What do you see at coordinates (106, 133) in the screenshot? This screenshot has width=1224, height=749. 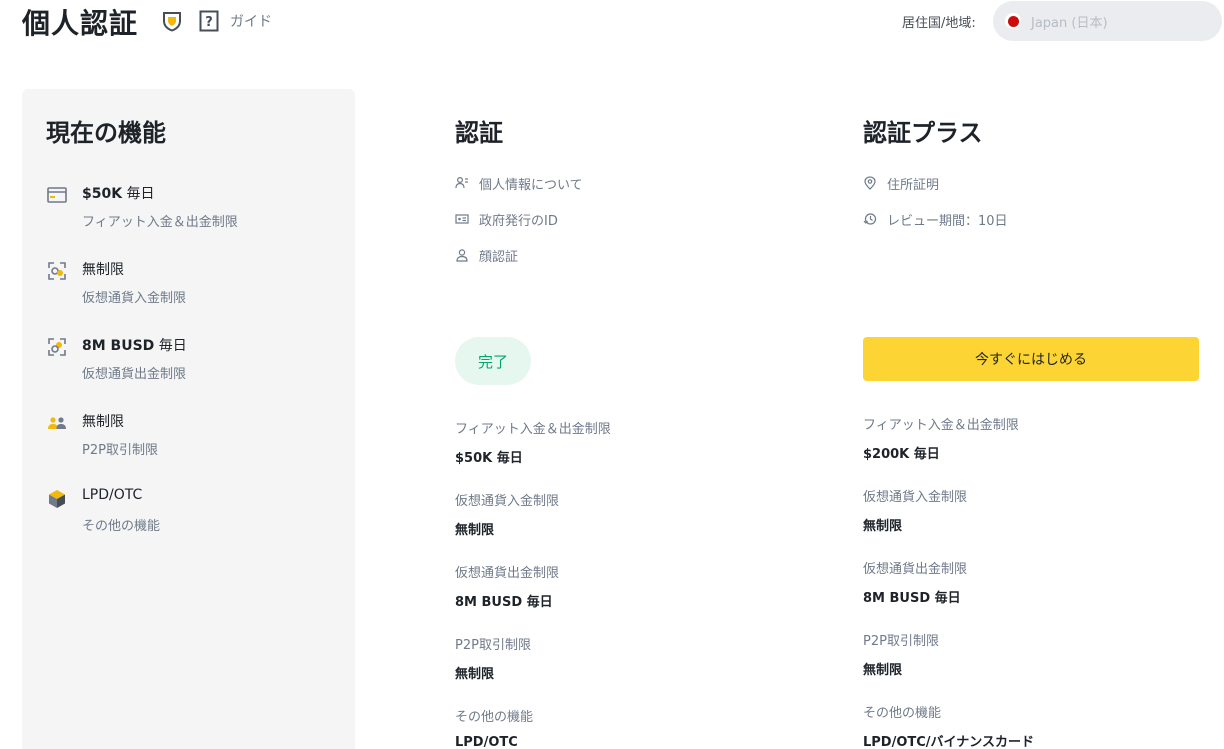 I see `current-features-title: 現在の機能` at bounding box center [106, 133].